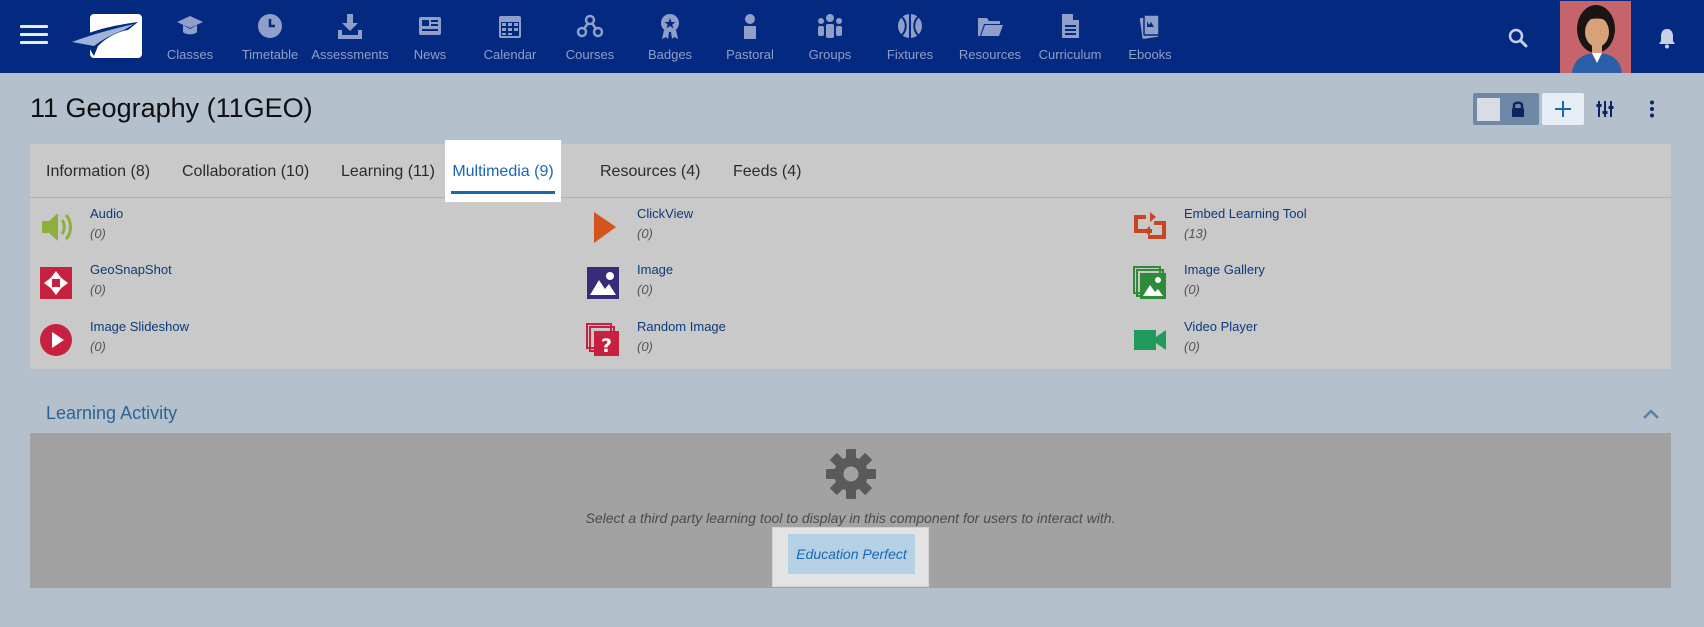 The width and height of the screenshot is (1704, 627). Describe the element at coordinates (990, 27) in the screenshot. I see `folder-open-icon` at that location.